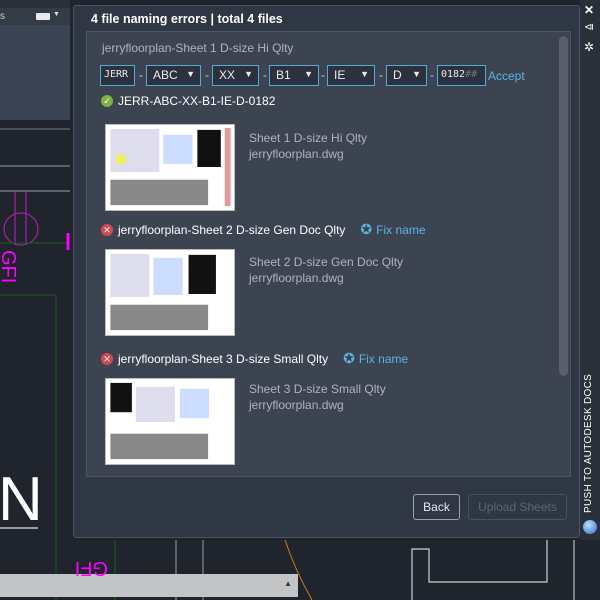 This screenshot has height=600, width=600. What do you see at coordinates (197, 101) in the screenshot?
I see `result-file-name: JERR-ABC-XX-B1-IE-D-0182` at bounding box center [197, 101].